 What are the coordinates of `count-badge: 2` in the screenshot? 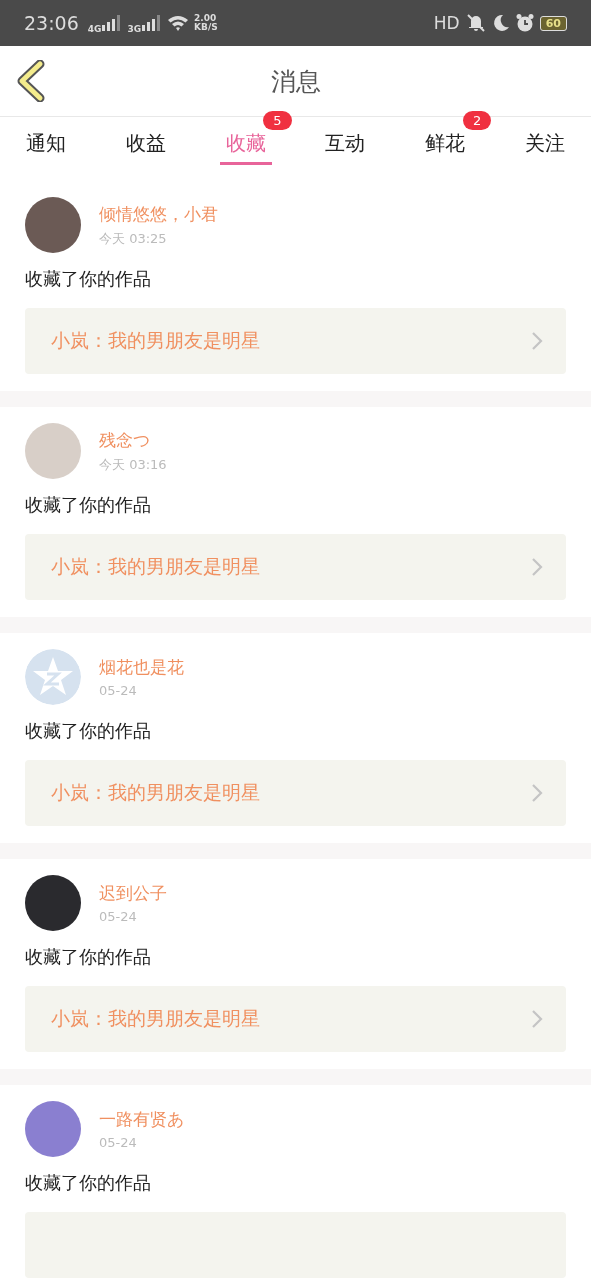 It's located at (477, 120).